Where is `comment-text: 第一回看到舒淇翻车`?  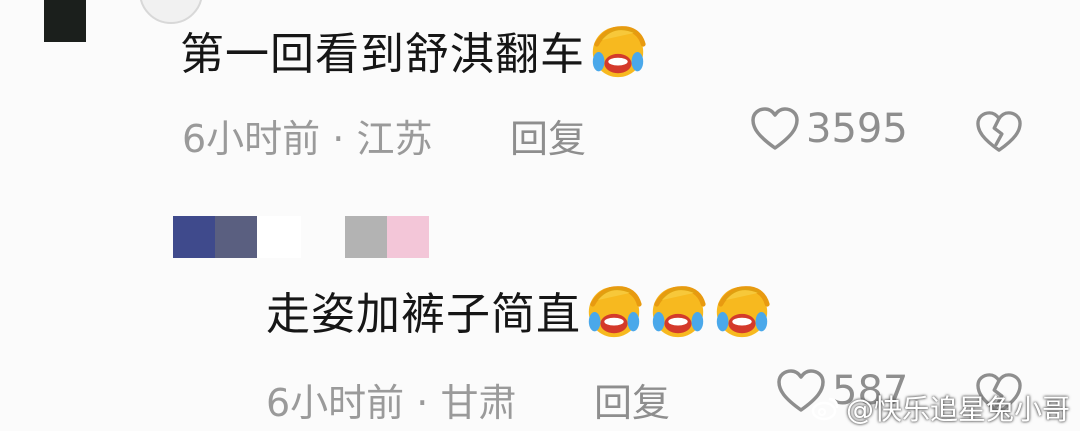 comment-text: 第一回看到舒淇翻车 is located at coordinates (382, 54).